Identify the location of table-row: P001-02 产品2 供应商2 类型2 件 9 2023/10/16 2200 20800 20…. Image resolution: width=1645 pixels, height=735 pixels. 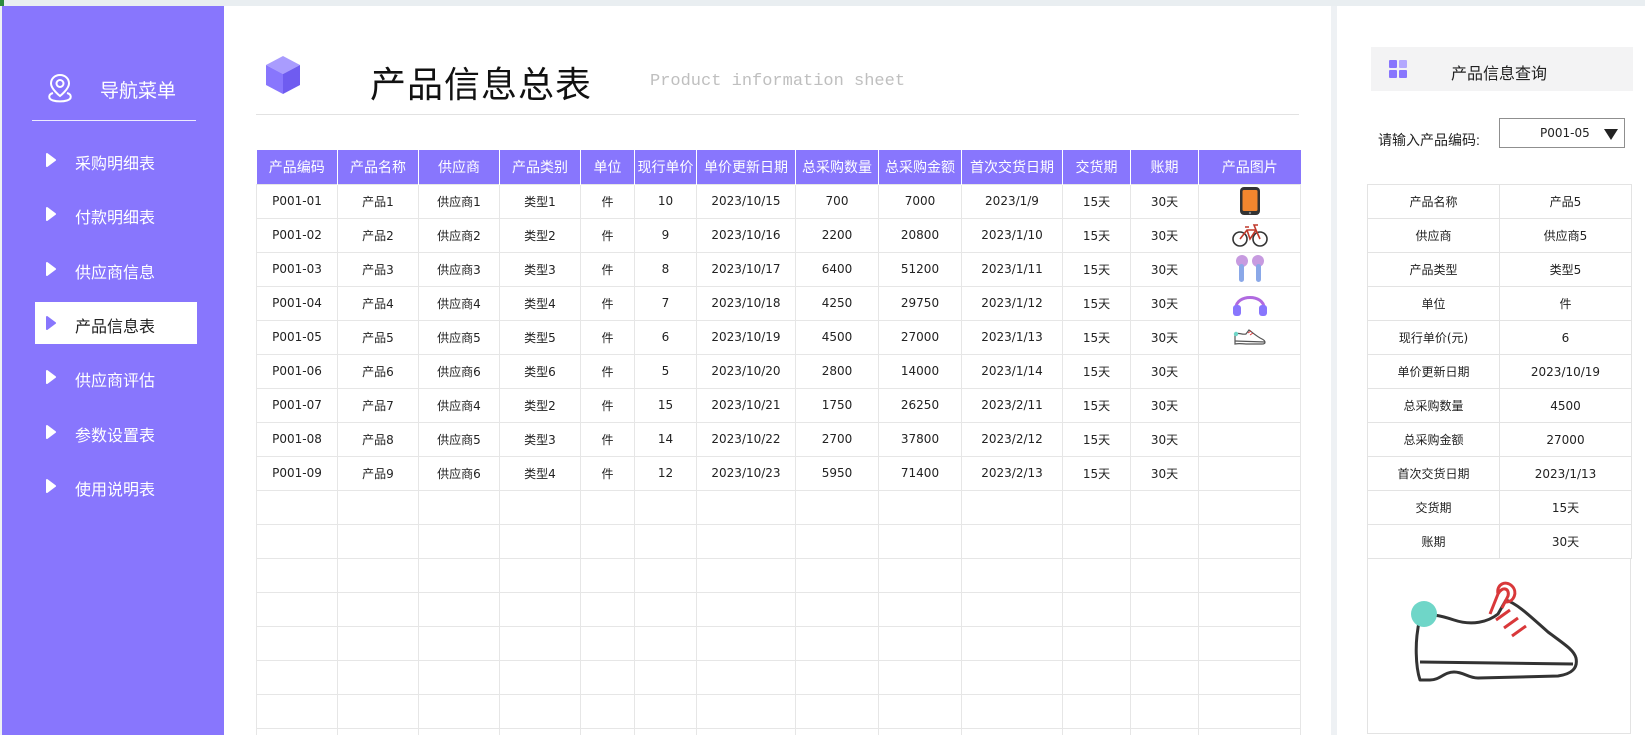
(778, 235).